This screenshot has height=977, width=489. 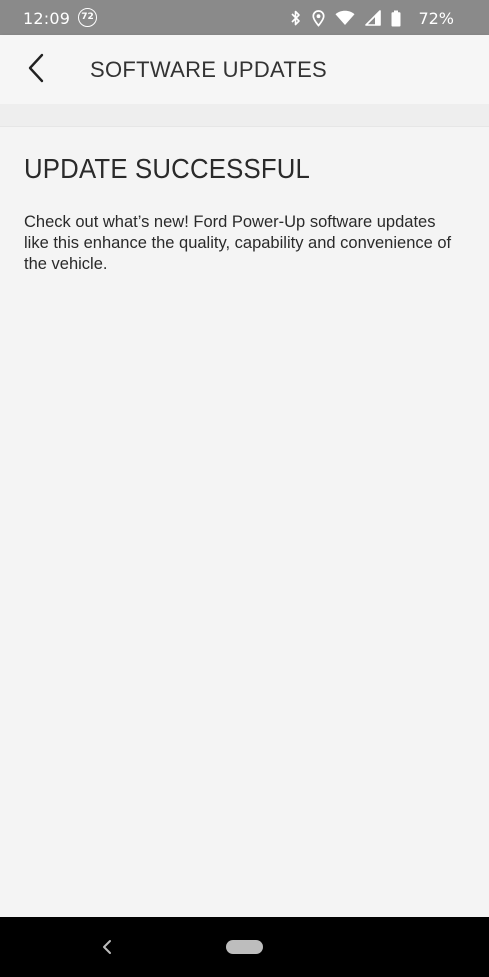 I want to click on system-nav-bar, so click(x=244, y=947).